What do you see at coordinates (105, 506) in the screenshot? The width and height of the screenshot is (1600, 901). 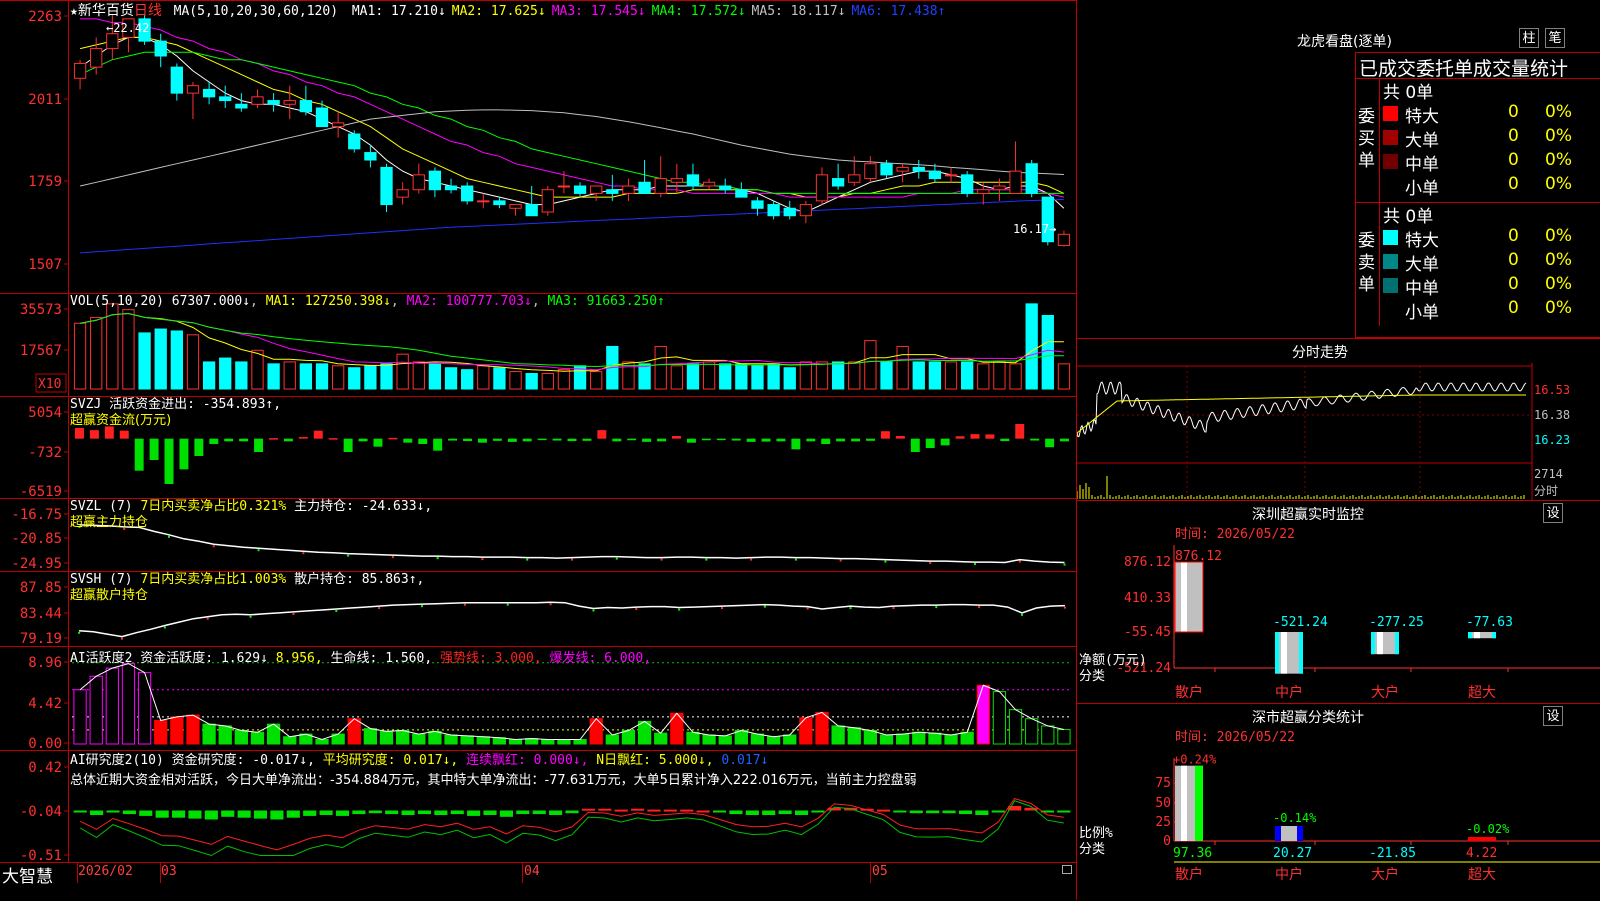 I see `svzl-title: SVZL (7)` at bounding box center [105, 506].